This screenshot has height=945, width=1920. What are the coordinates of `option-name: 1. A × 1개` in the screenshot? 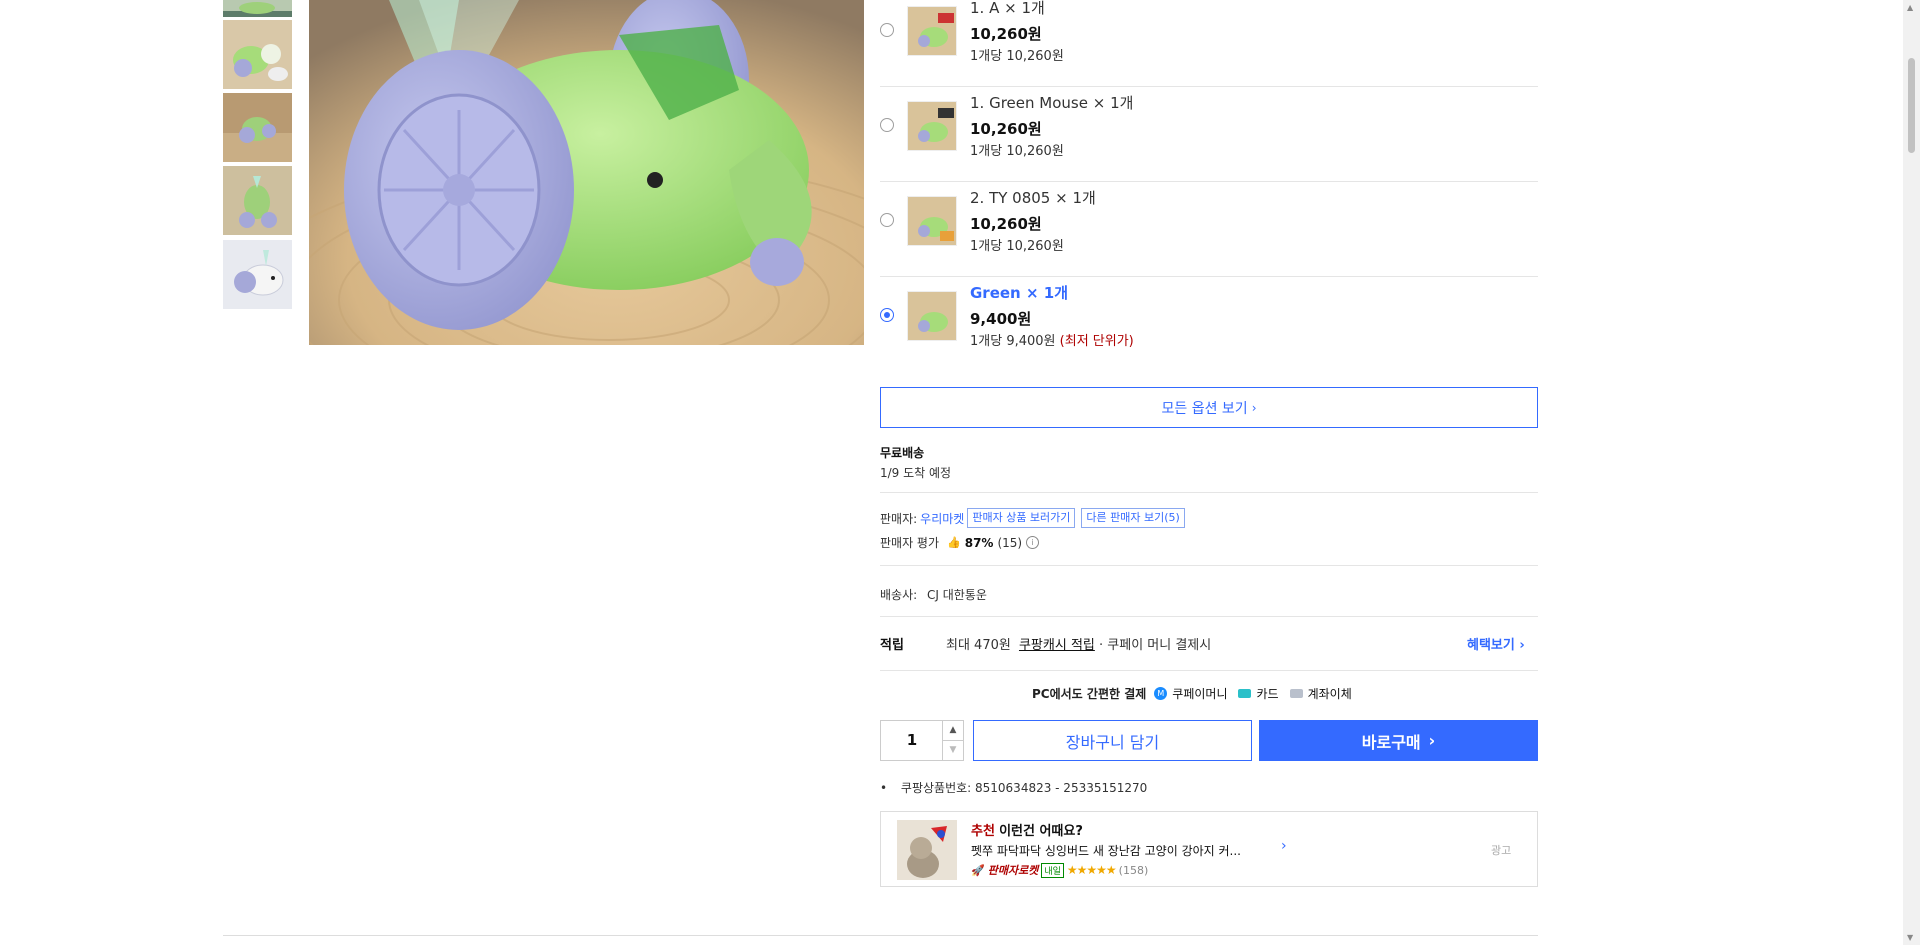 It's located at (1007, 8).